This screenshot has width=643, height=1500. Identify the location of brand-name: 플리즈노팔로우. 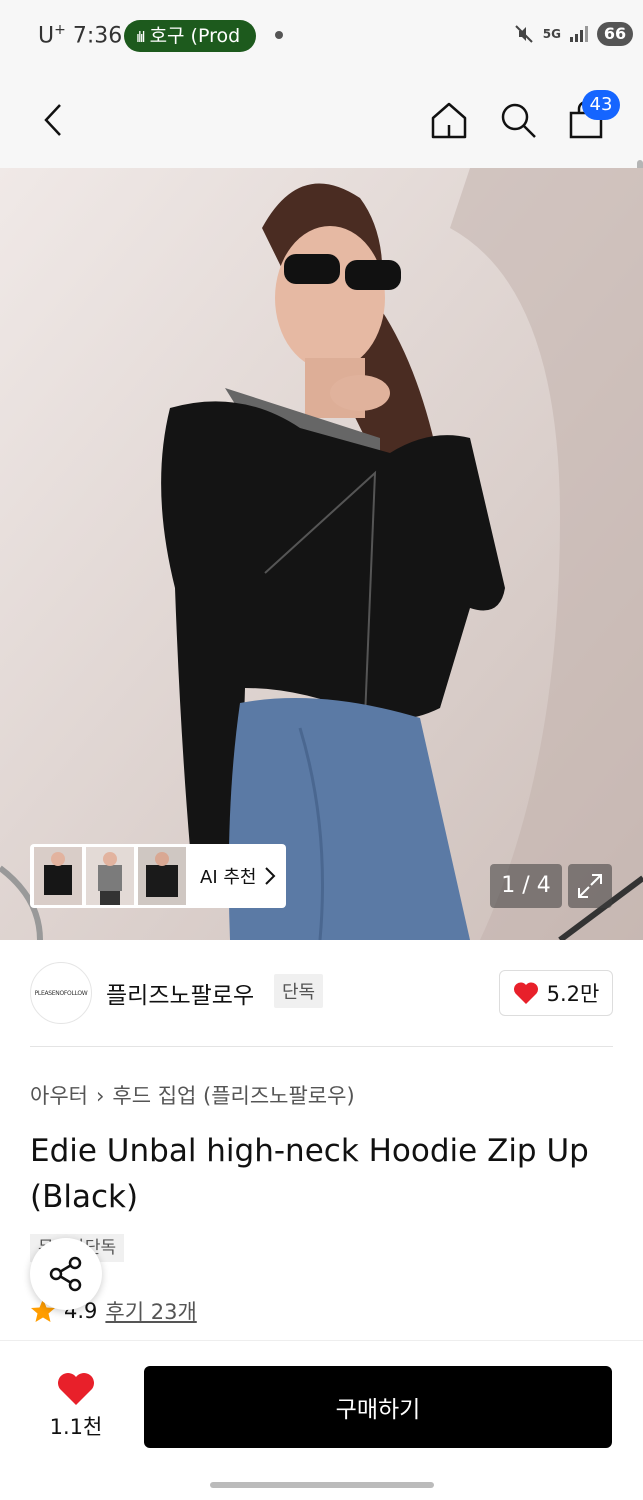
(180, 993).